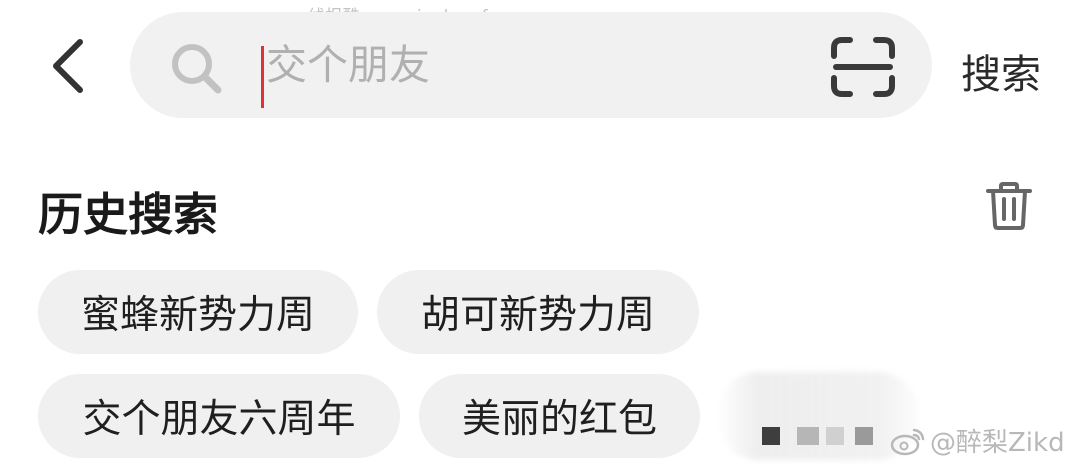  Describe the element at coordinates (197, 69) in the screenshot. I see `search-icon` at that location.